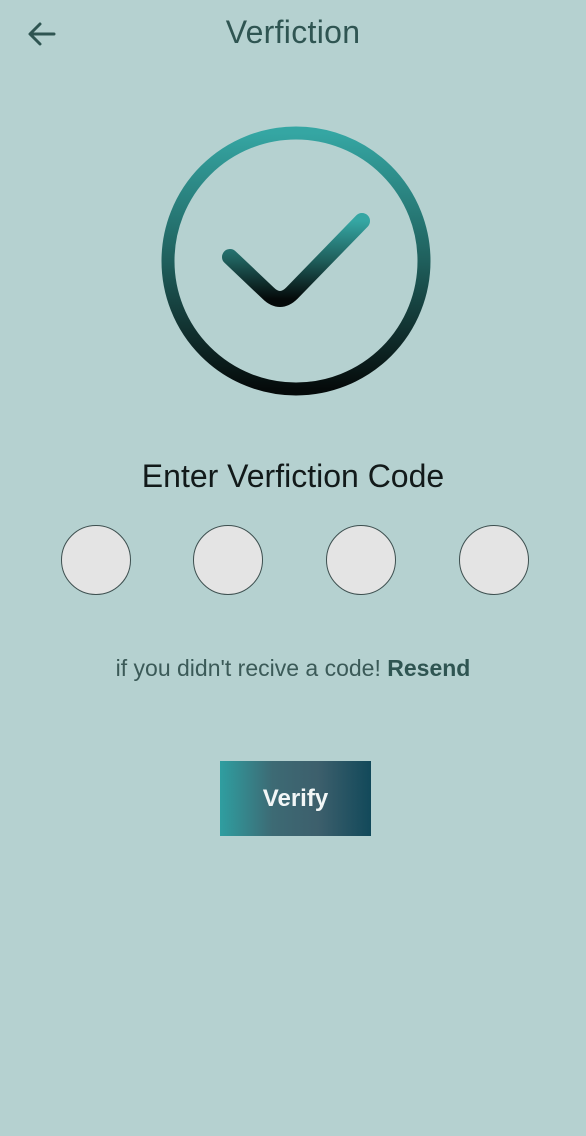 The image size is (586, 1136). Describe the element at coordinates (248, 668) in the screenshot. I see `resend-prompt: if you didn't recive a code!` at that location.